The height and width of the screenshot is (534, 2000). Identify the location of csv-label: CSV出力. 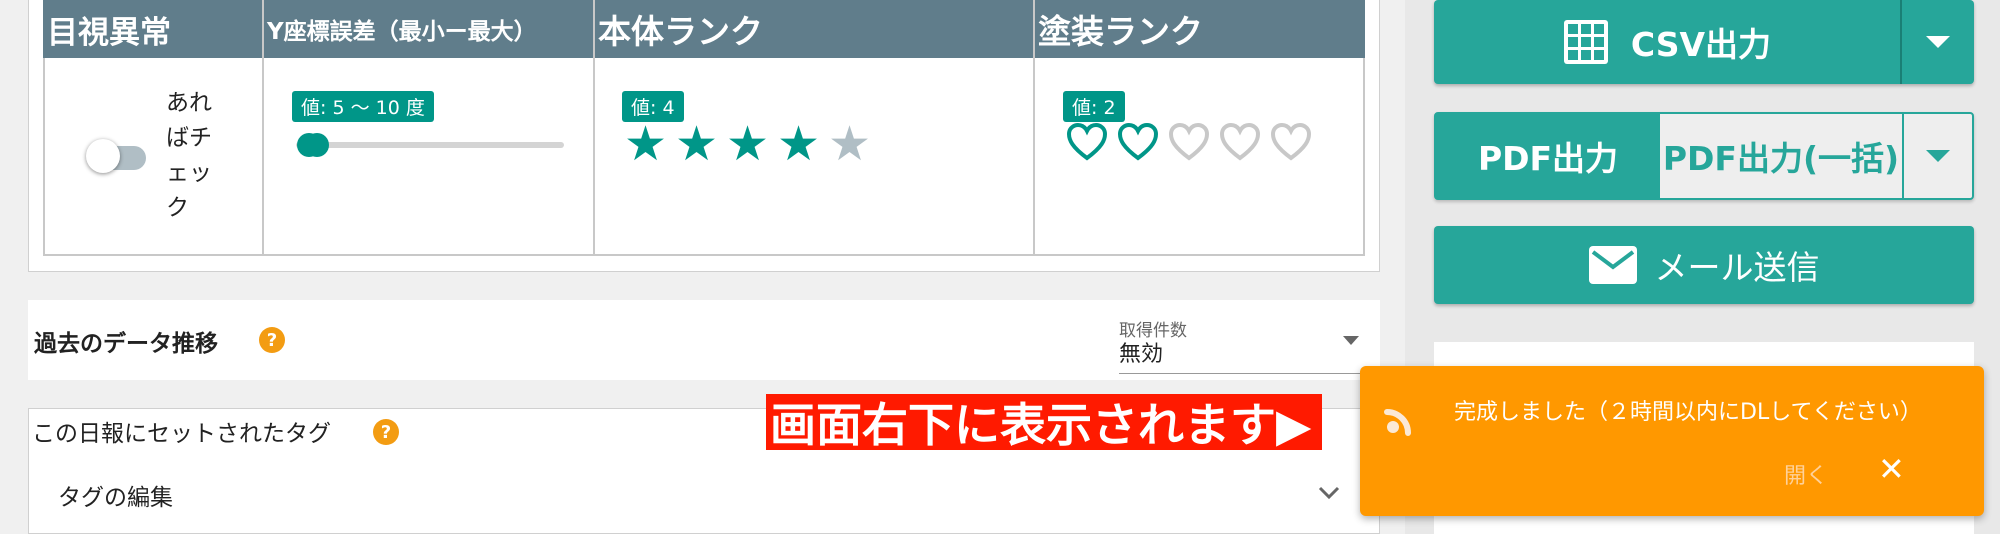
(1701, 44).